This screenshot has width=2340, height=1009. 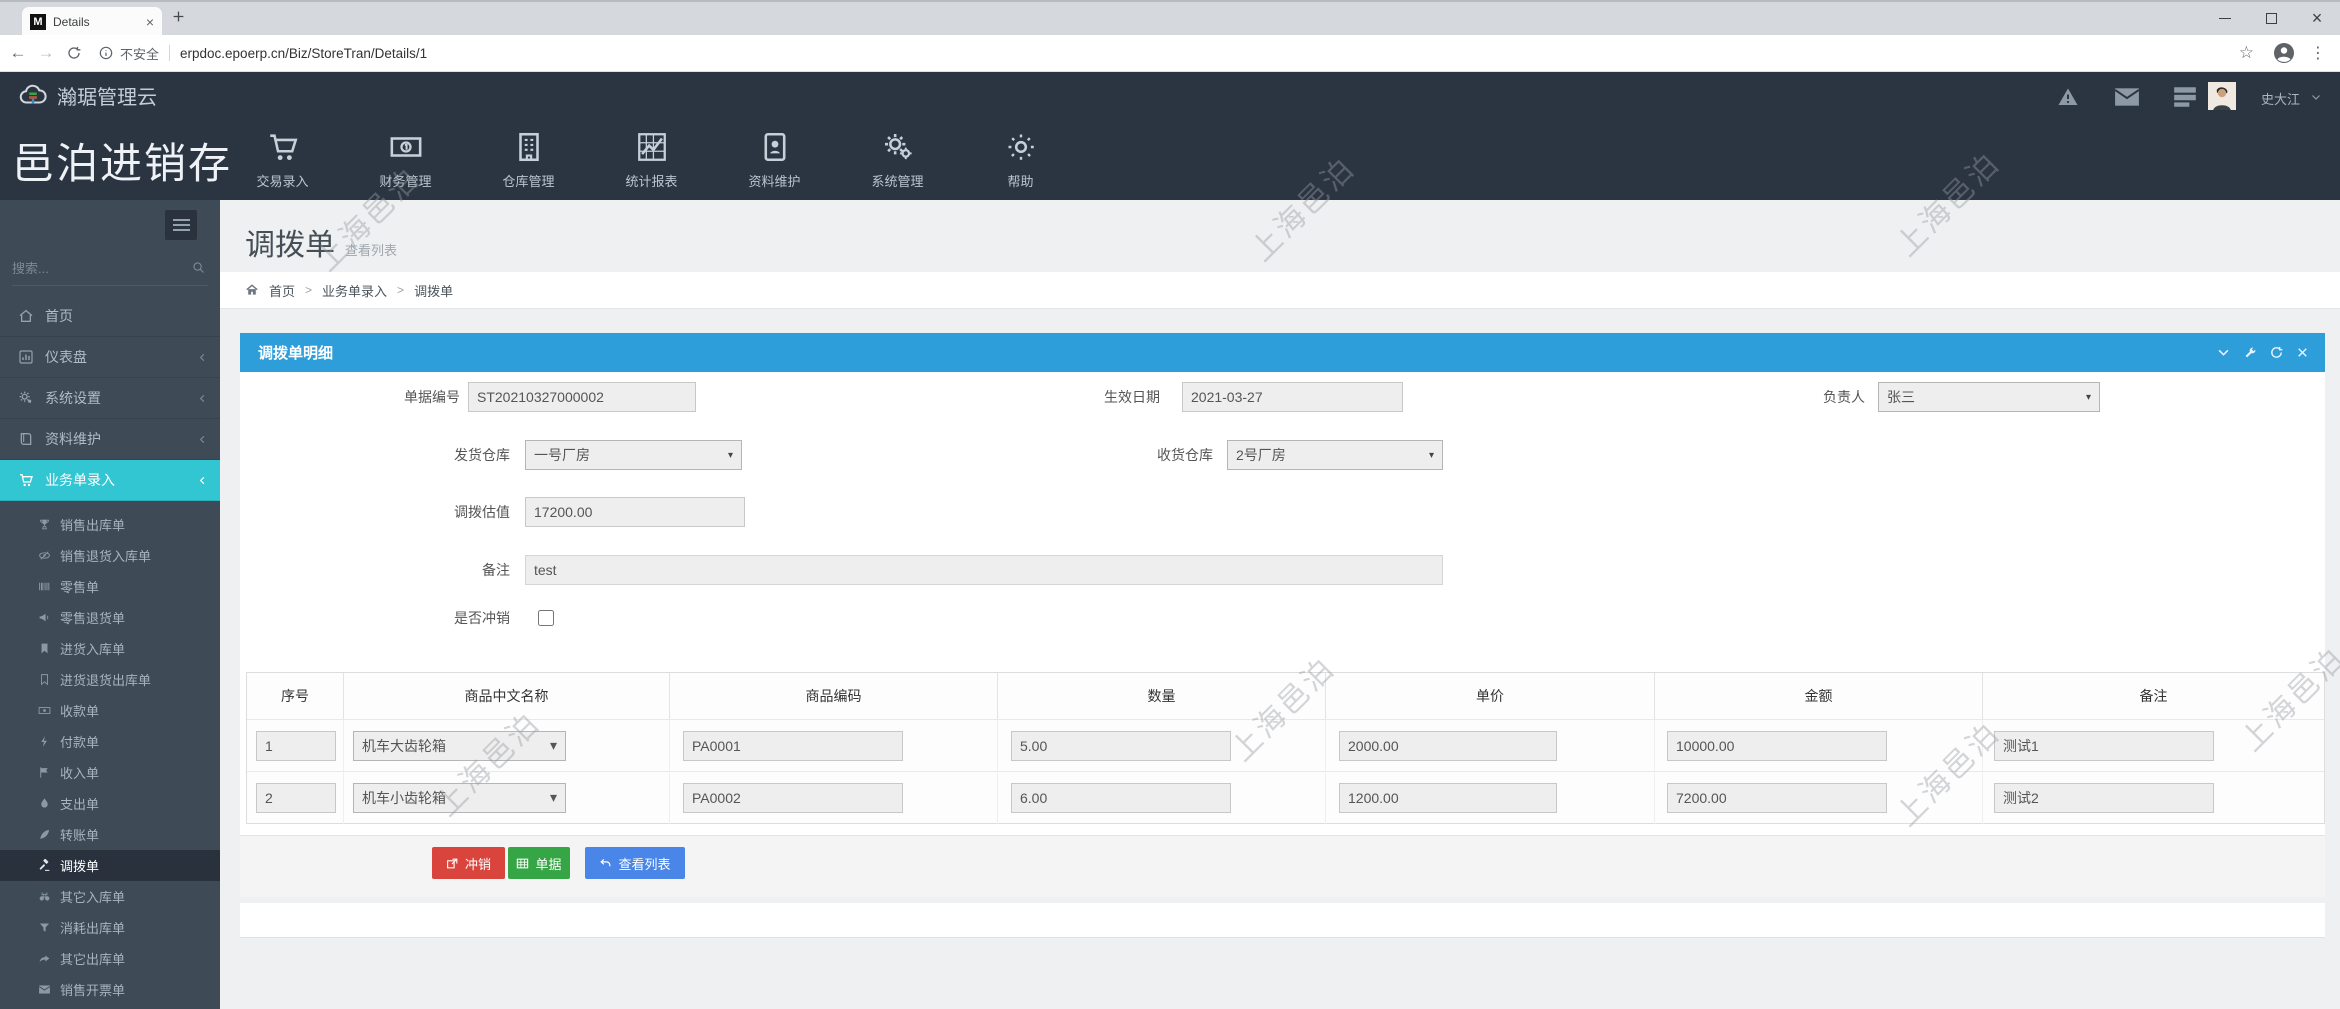 What do you see at coordinates (2185, 97) in the screenshot?
I see `tasks-icon` at bounding box center [2185, 97].